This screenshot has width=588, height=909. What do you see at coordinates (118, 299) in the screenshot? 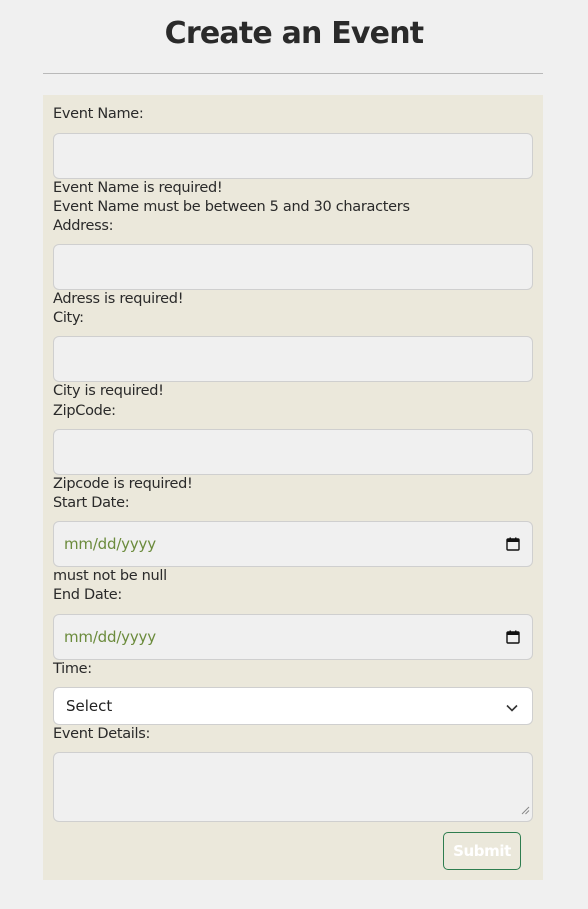
I see `address-error: Adress is required!` at bounding box center [118, 299].